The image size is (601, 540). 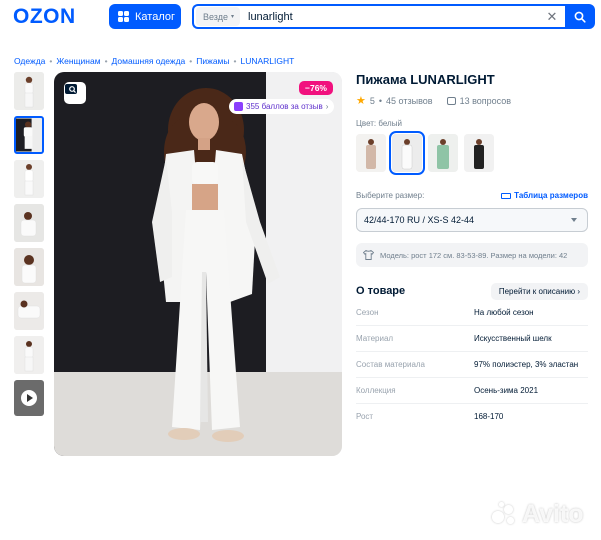 I want to click on spec-row: Коллекция Осень-зима 2021, so click(x=472, y=390).